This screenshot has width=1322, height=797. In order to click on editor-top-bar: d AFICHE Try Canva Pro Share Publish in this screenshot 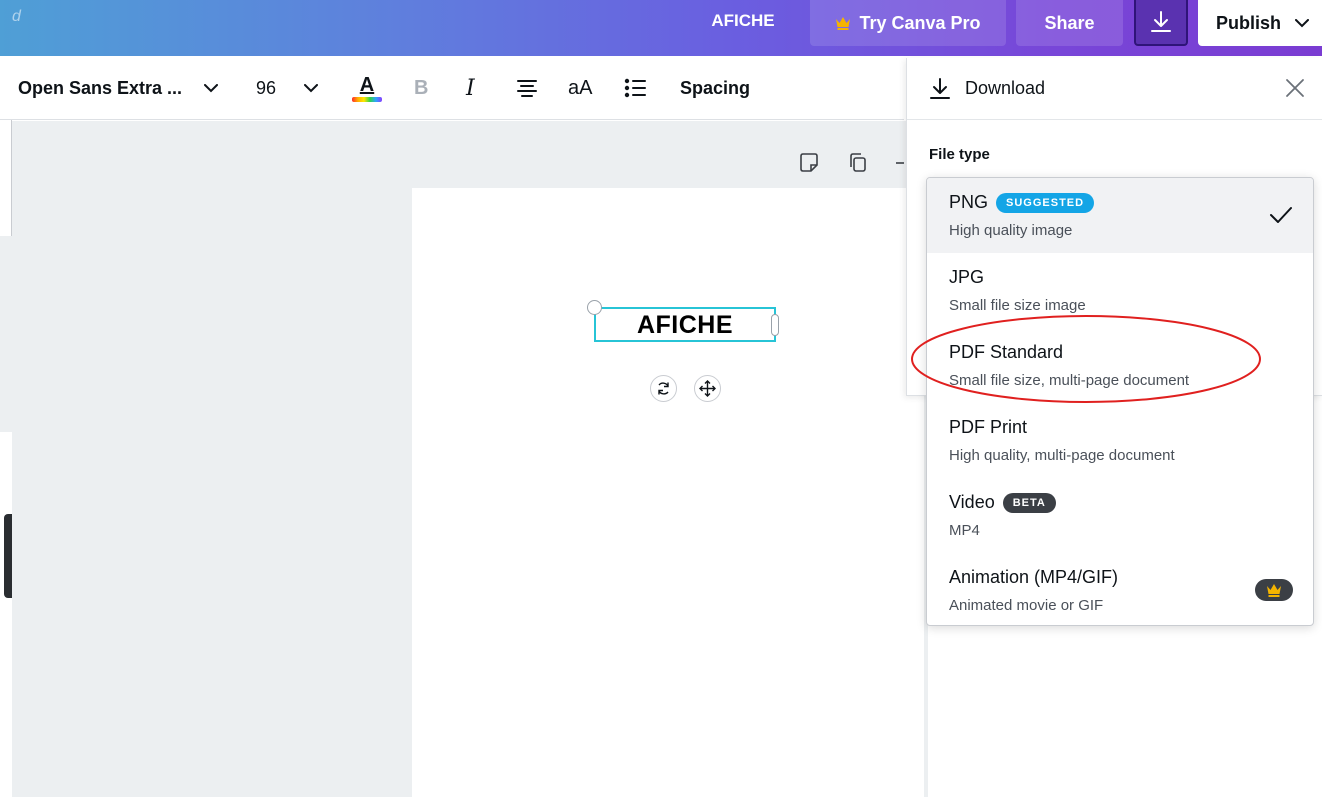, I will do `click(661, 28)`.